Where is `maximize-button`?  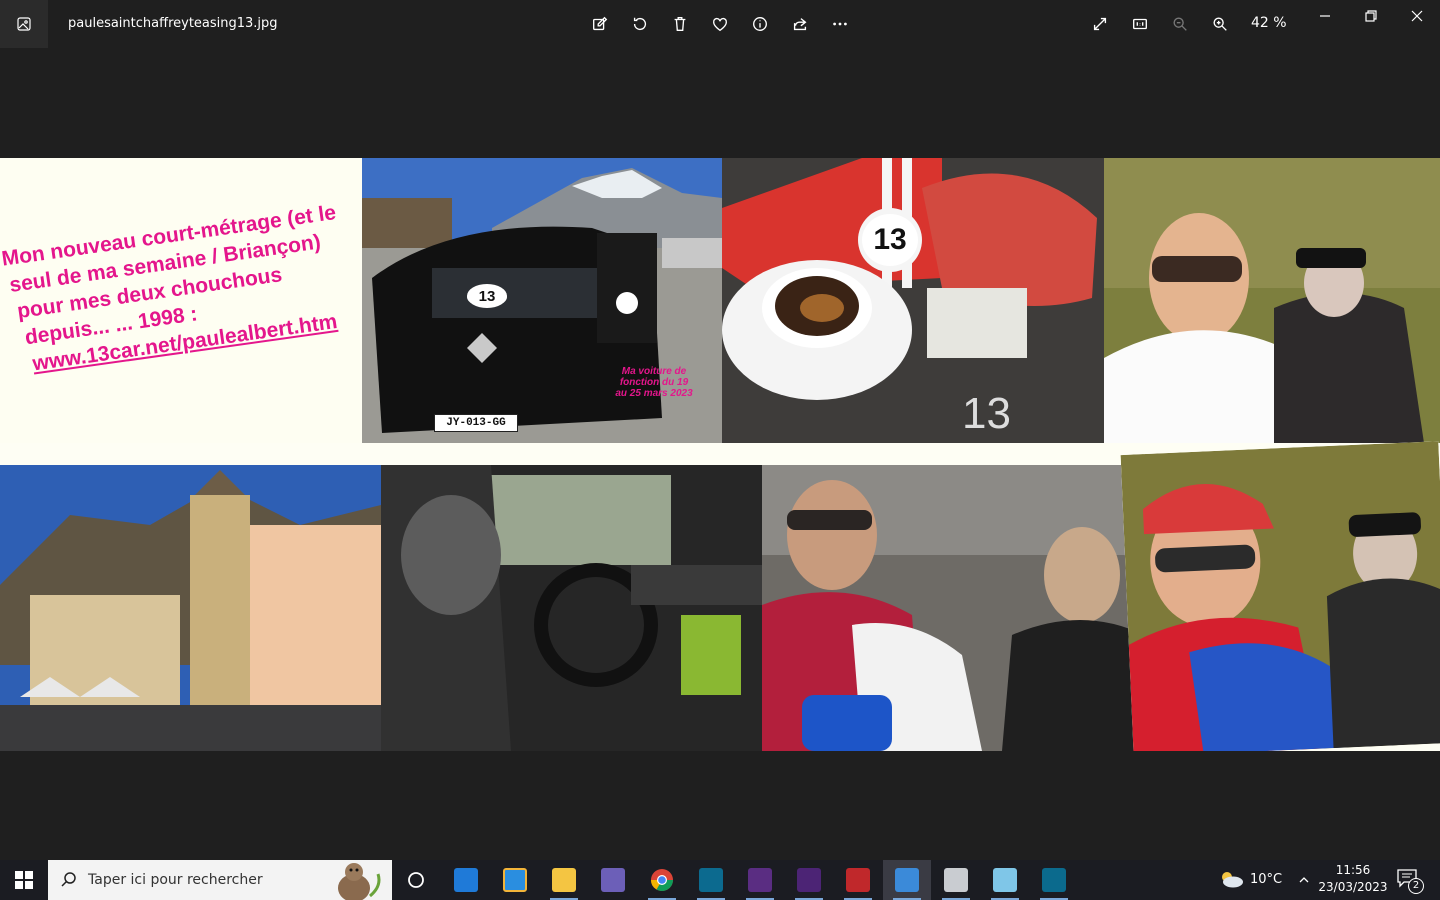
maximize-button is located at coordinates (1371, 16).